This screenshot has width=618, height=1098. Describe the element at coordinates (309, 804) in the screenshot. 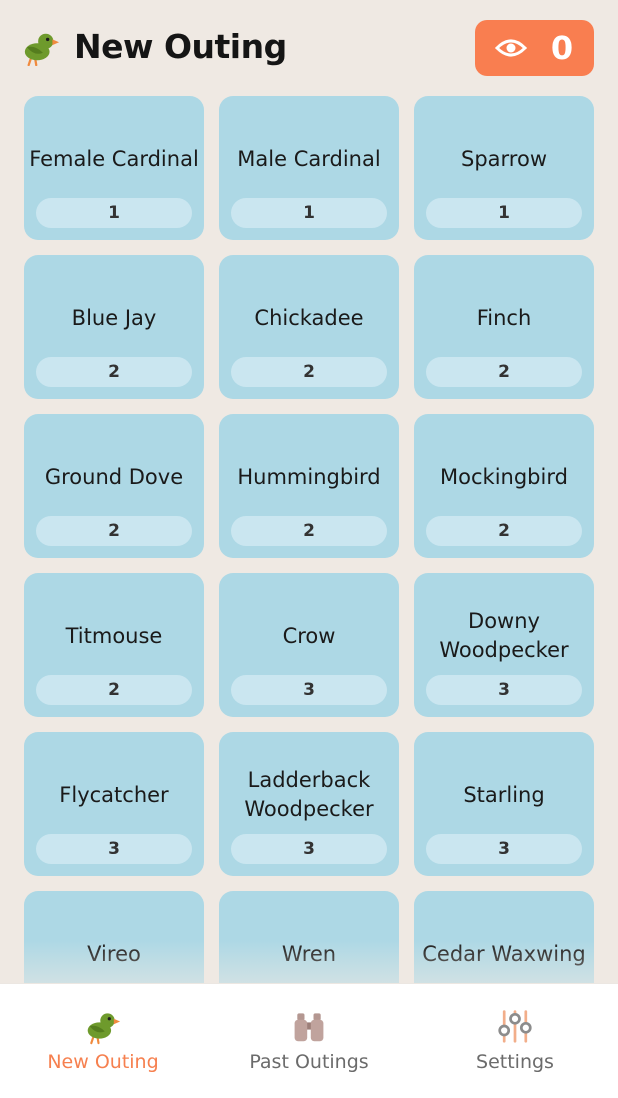

I see `bird-tile: Ladderback Woodpecker 3` at that location.